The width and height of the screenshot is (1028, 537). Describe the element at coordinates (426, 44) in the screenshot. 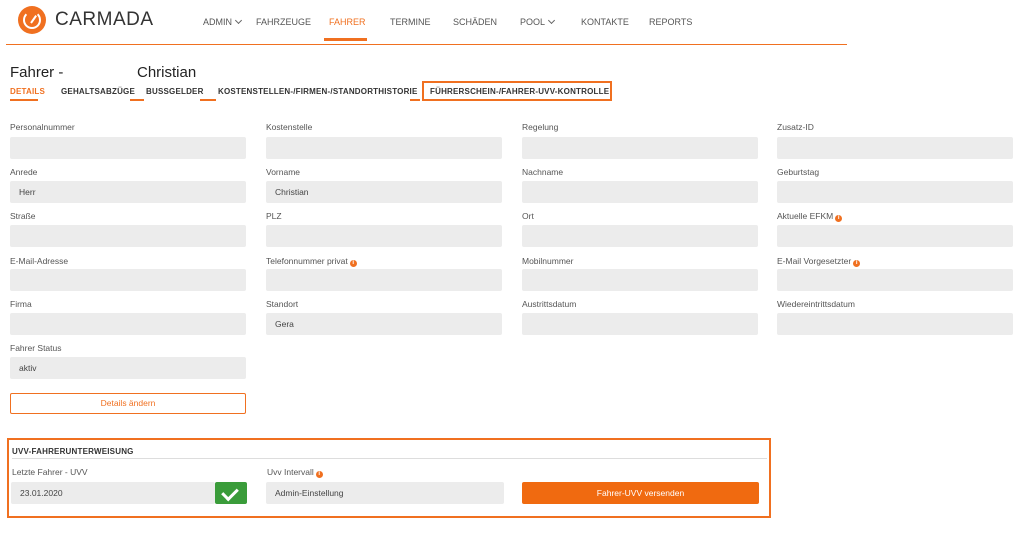

I see `header-divider` at that location.